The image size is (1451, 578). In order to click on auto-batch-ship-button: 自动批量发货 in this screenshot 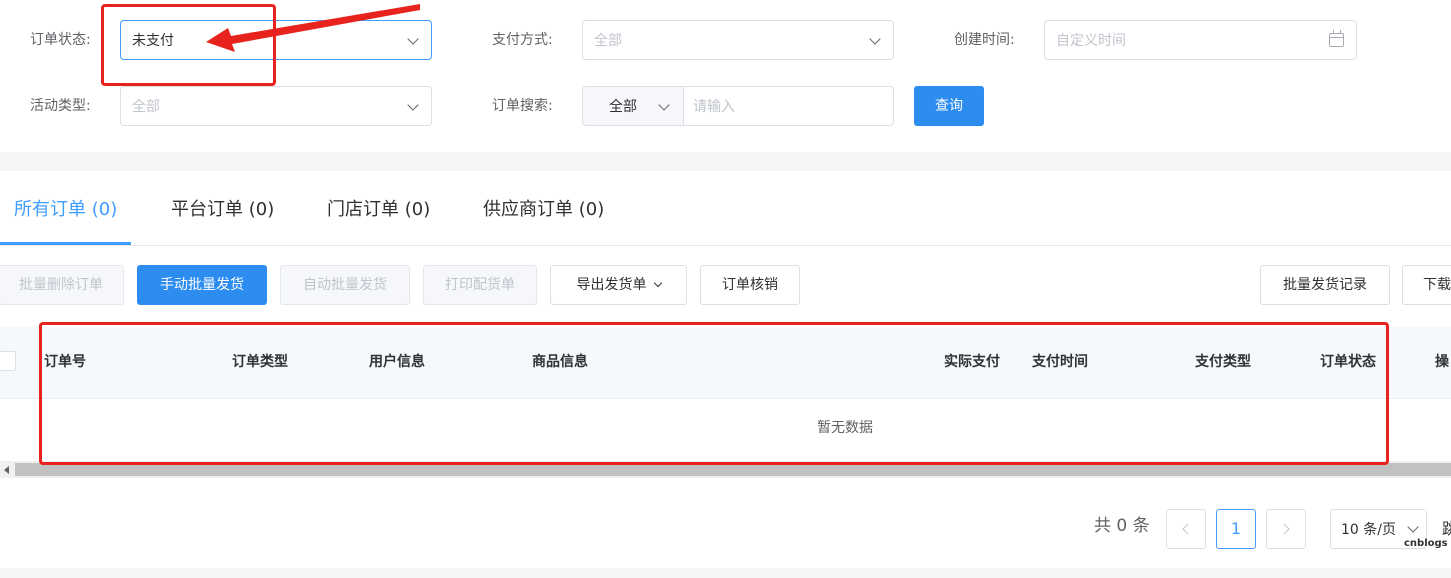, I will do `click(345, 285)`.